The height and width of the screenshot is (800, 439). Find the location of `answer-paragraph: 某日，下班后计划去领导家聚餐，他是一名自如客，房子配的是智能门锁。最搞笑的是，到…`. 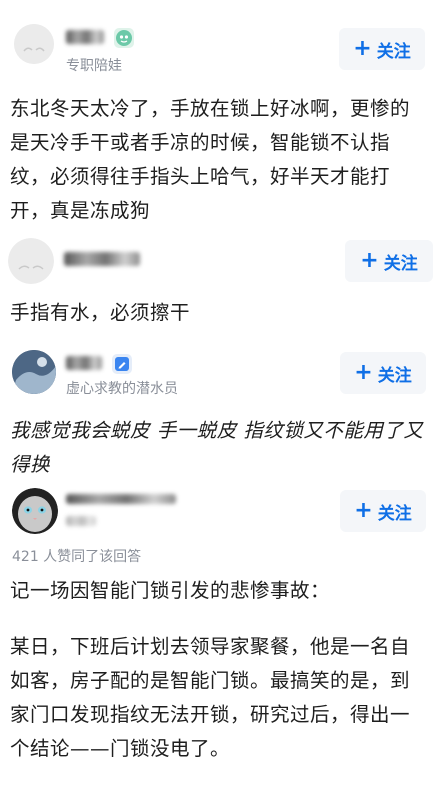

answer-paragraph: 某日，下班后计划去领导家聚餐，他是一名自如客，房子配的是智能门锁。最搞笑的是，到… is located at coordinates (210, 697).